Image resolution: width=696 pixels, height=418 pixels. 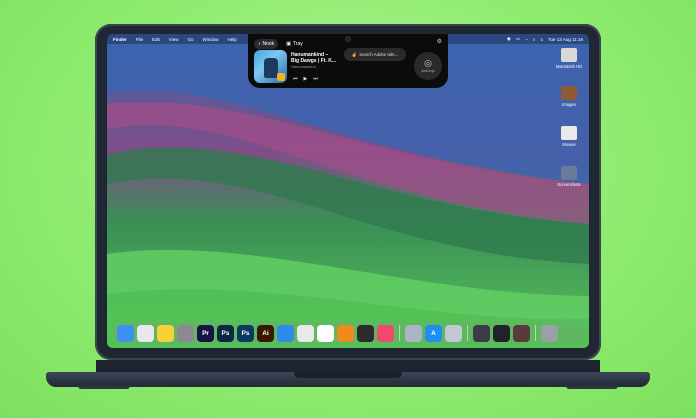 What do you see at coordinates (325, 333) in the screenshot?
I see `dock-app-slack` at bounding box center [325, 333].